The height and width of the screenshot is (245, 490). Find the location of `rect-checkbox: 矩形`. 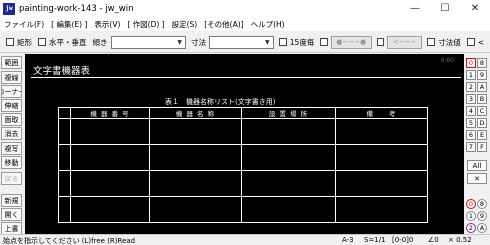

rect-checkbox: 矩形 is located at coordinates (19, 42).